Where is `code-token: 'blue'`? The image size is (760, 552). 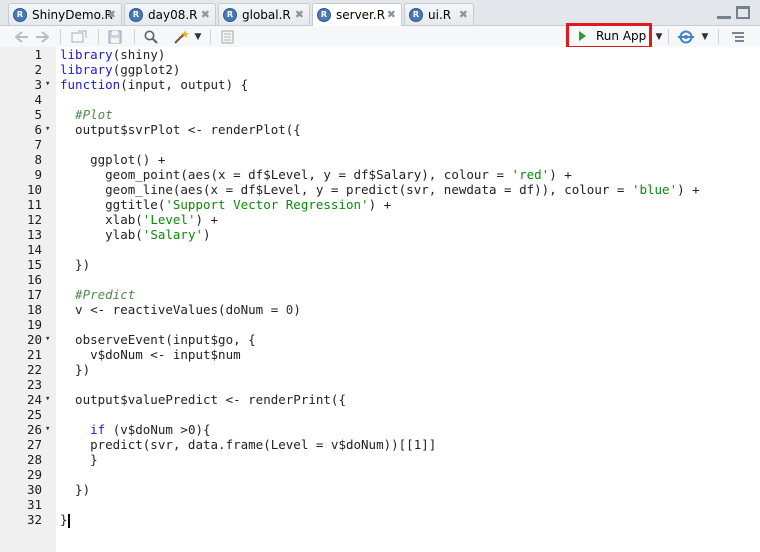 code-token: 'blue' is located at coordinates (654, 189).